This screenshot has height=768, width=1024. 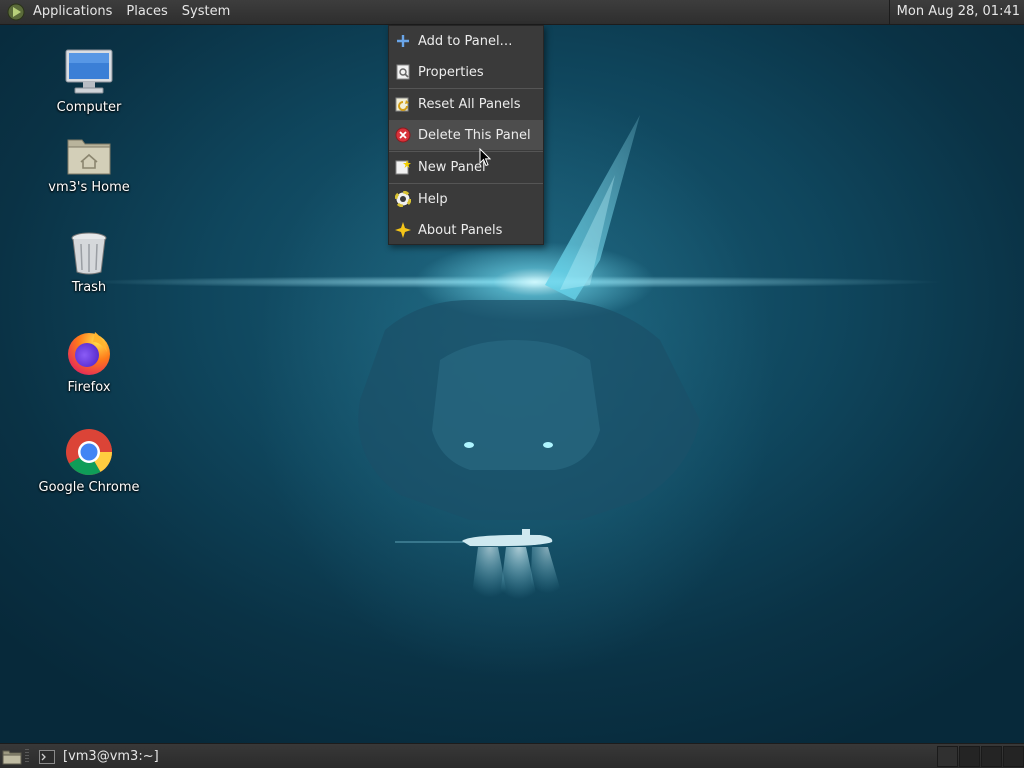 I want to click on show-desktop-button, so click(x=12, y=756).